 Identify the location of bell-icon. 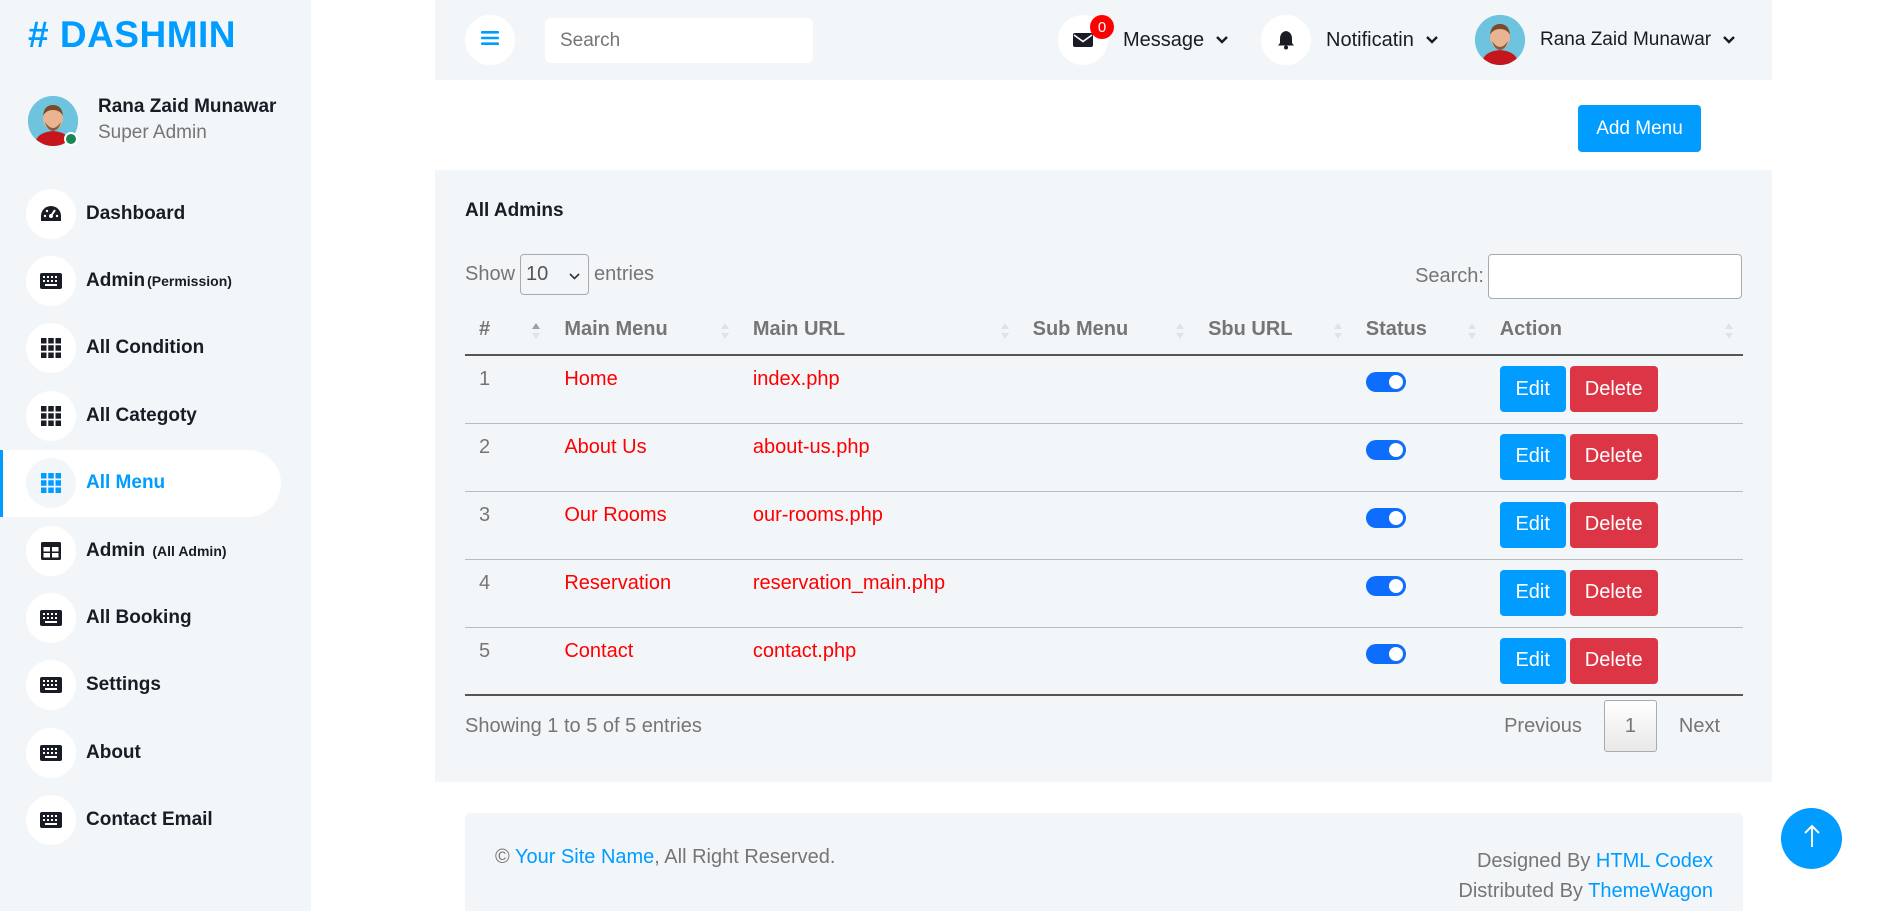
(1286, 40).